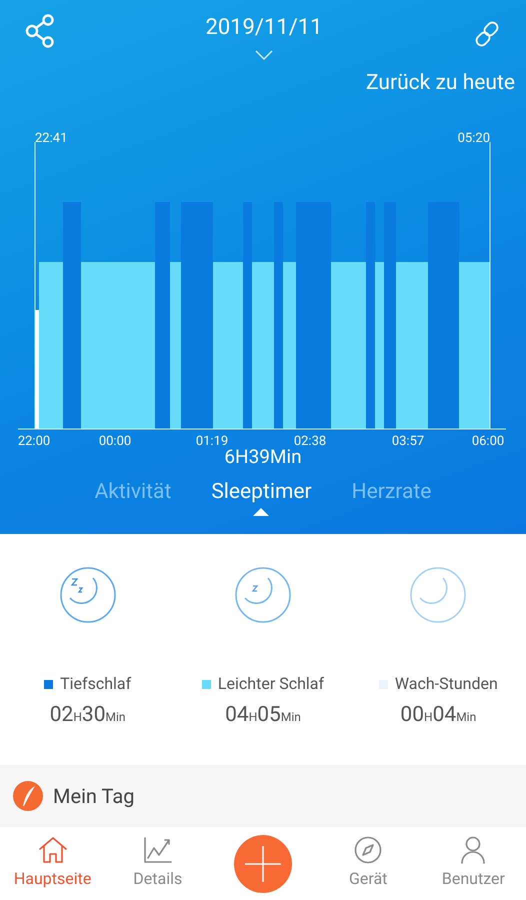 Image resolution: width=526 pixels, height=900 pixels. What do you see at coordinates (440, 84) in the screenshot?
I see `back-to-today-link: Zurück zu heute` at bounding box center [440, 84].